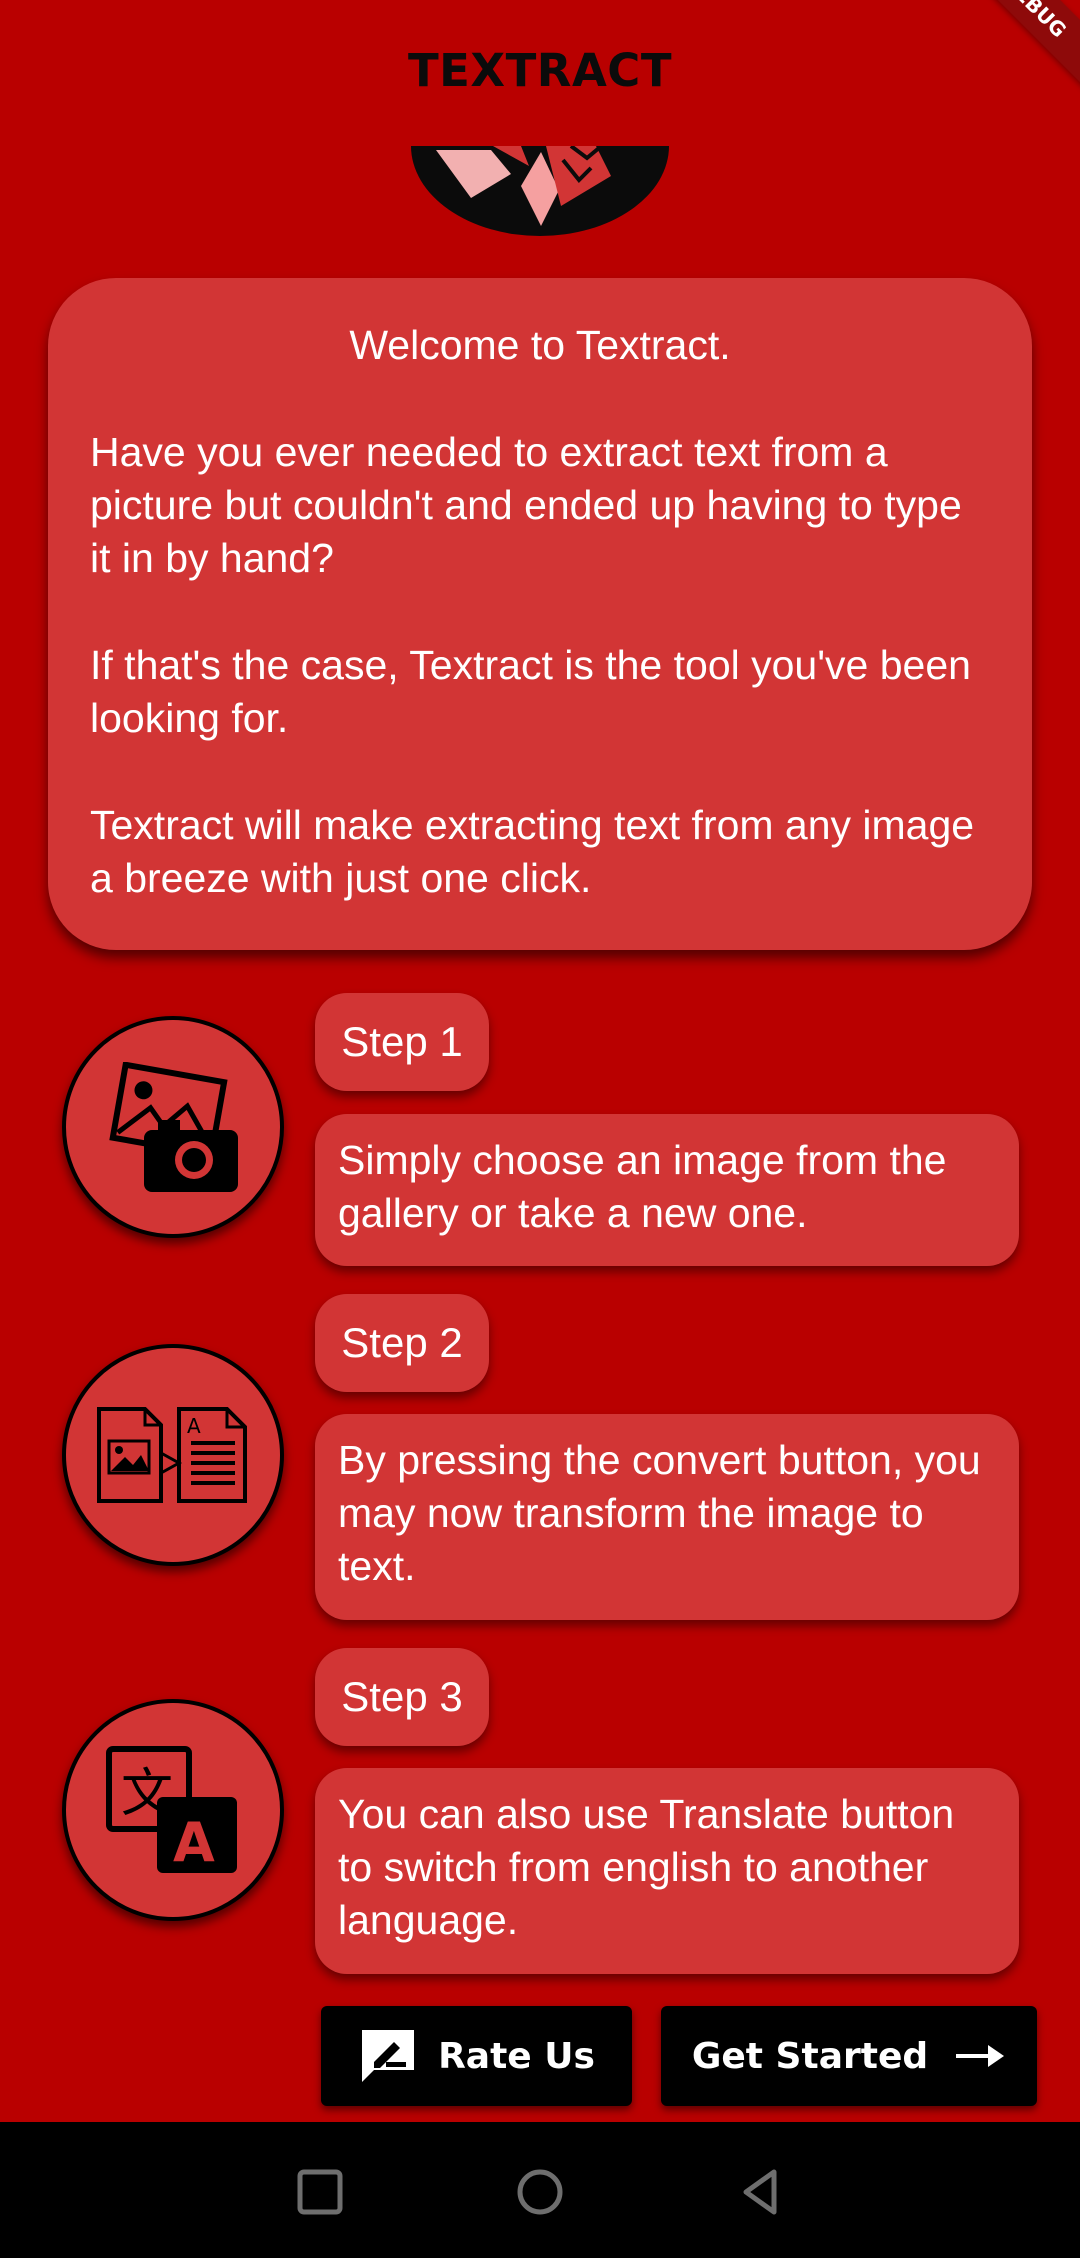 Image resolution: width=1080 pixels, height=2258 pixels. I want to click on step-2-icon-circle: A, so click(173, 1455).